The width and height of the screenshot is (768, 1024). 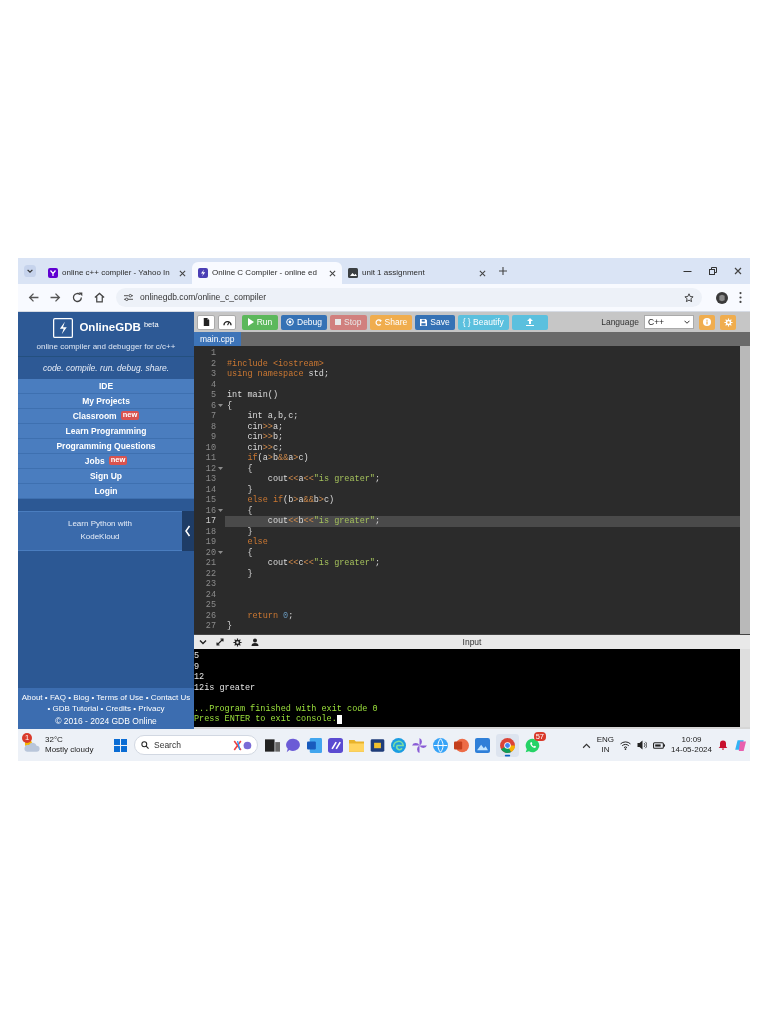 I want to click on profile-icon, so click(x=722, y=297).